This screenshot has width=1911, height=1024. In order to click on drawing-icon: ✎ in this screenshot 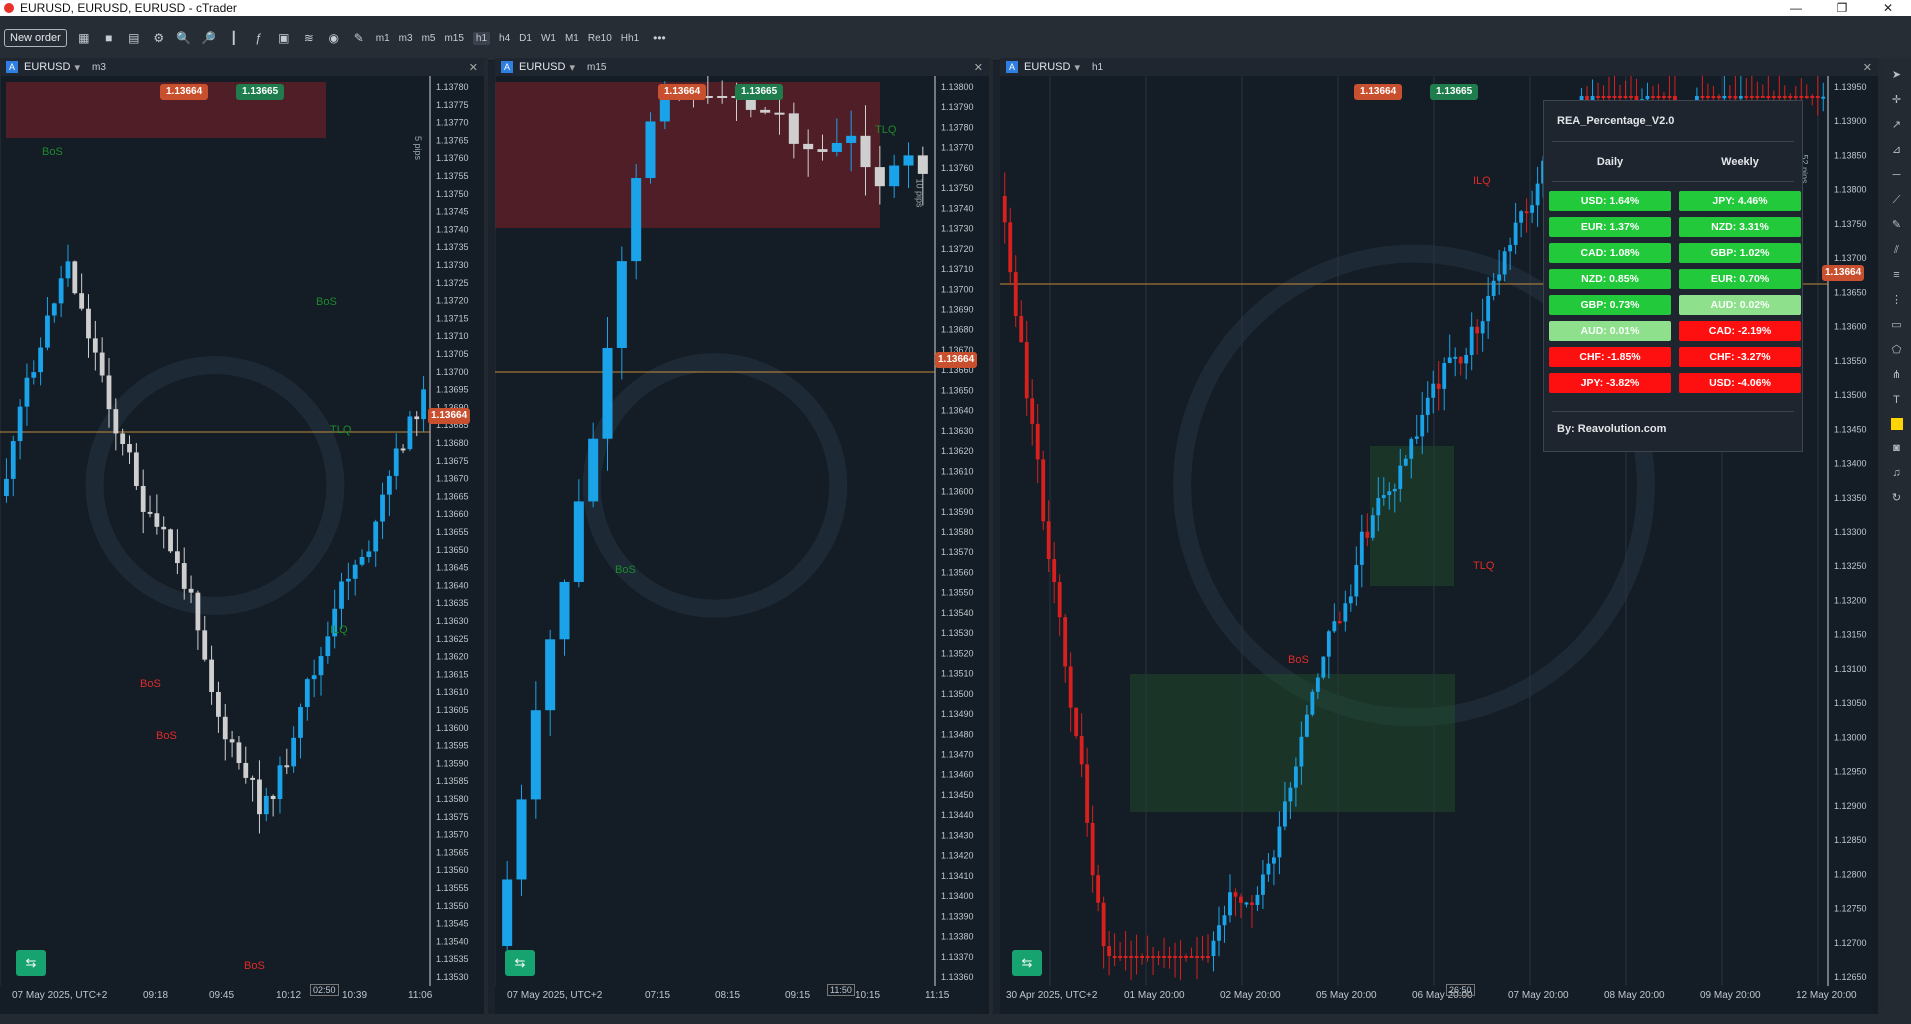, I will do `click(359, 38)`.